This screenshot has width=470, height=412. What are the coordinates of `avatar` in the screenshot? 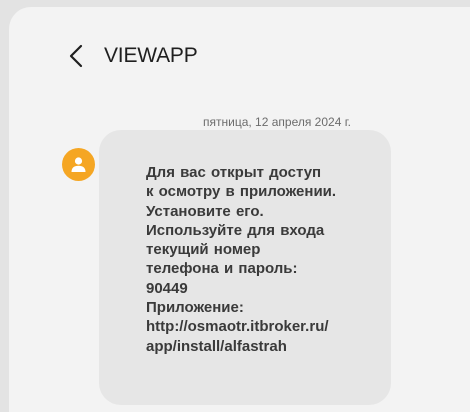 It's located at (78, 164).